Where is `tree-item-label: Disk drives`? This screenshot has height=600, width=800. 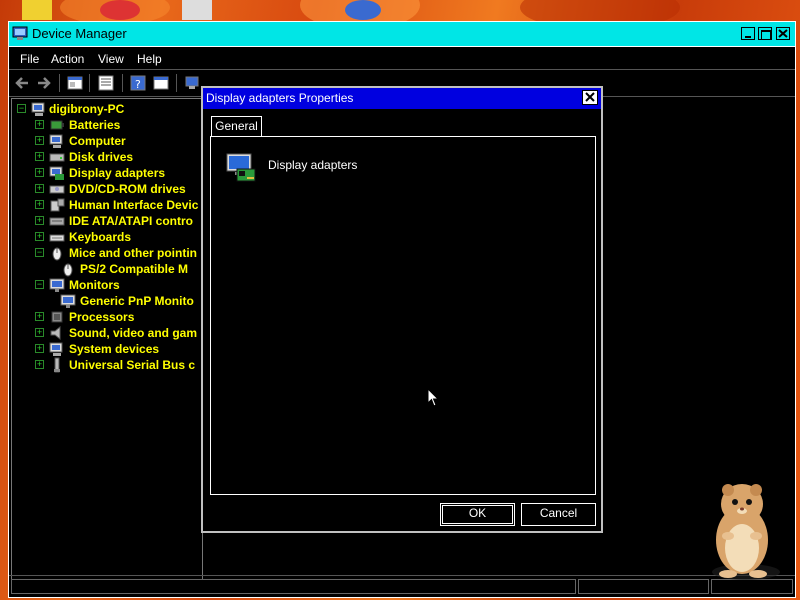
tree-item-label: Disk drives is located at coordinates (101, 157).